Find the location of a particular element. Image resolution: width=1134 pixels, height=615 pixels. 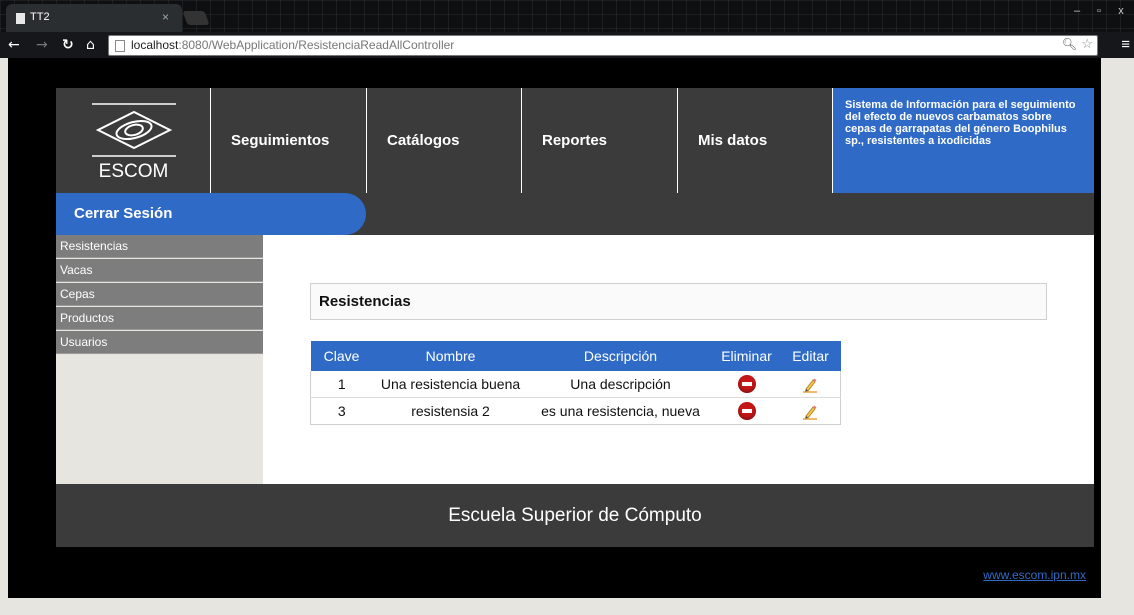

nav-catalogos: Catálogos is located at coordinates (444, 140).